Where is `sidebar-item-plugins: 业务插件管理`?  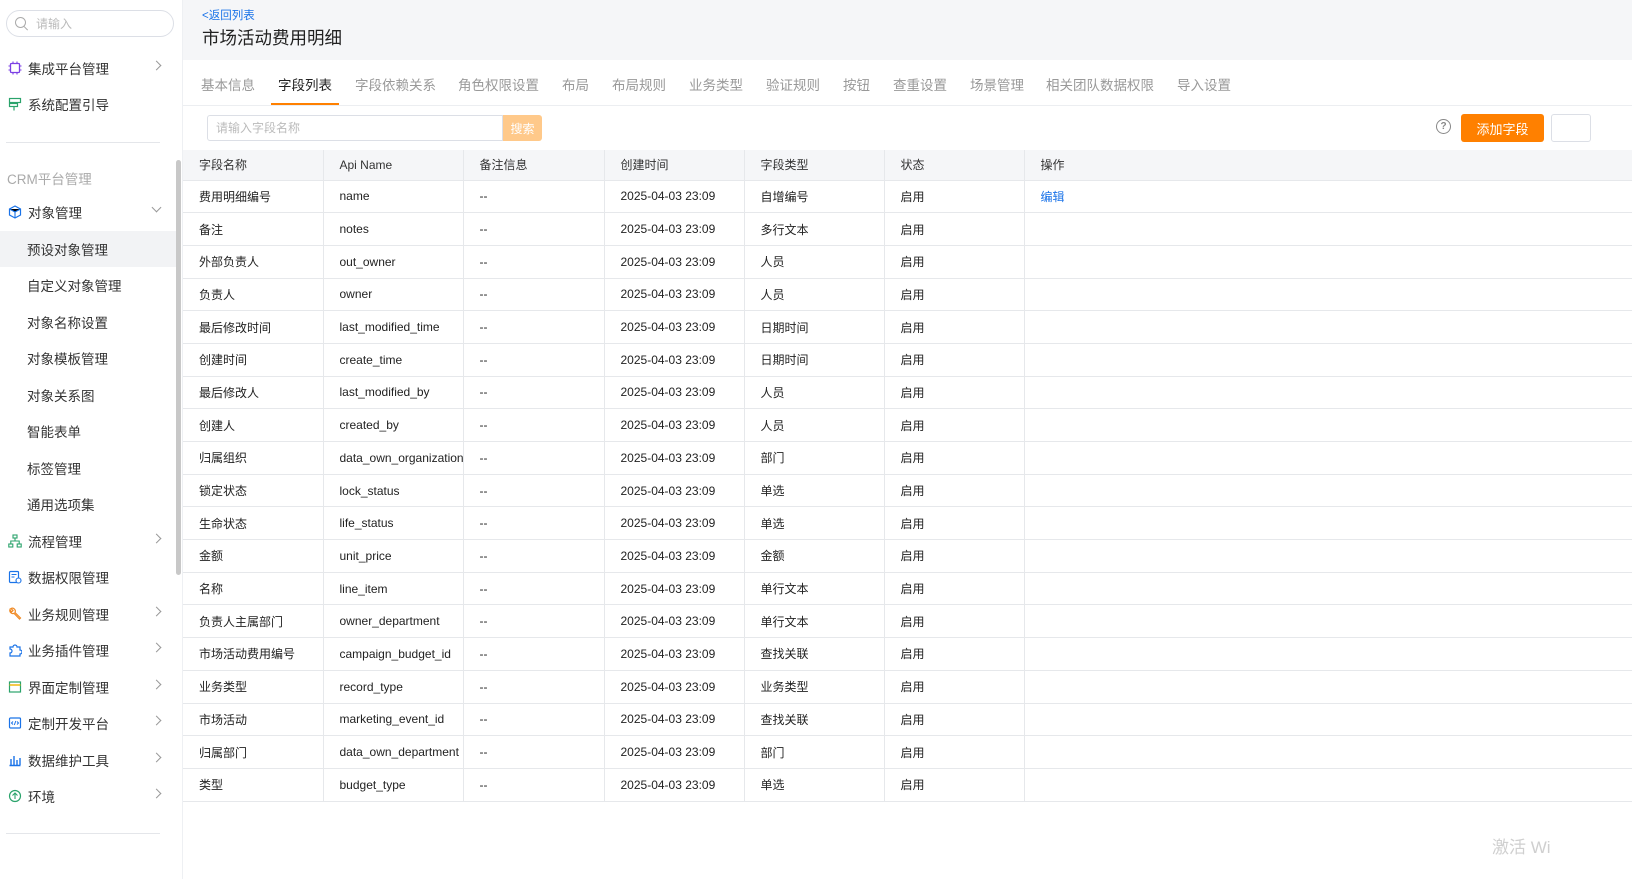 sidebar-item-plugins: 业务插件管理 is located at coordinates (89, 650).